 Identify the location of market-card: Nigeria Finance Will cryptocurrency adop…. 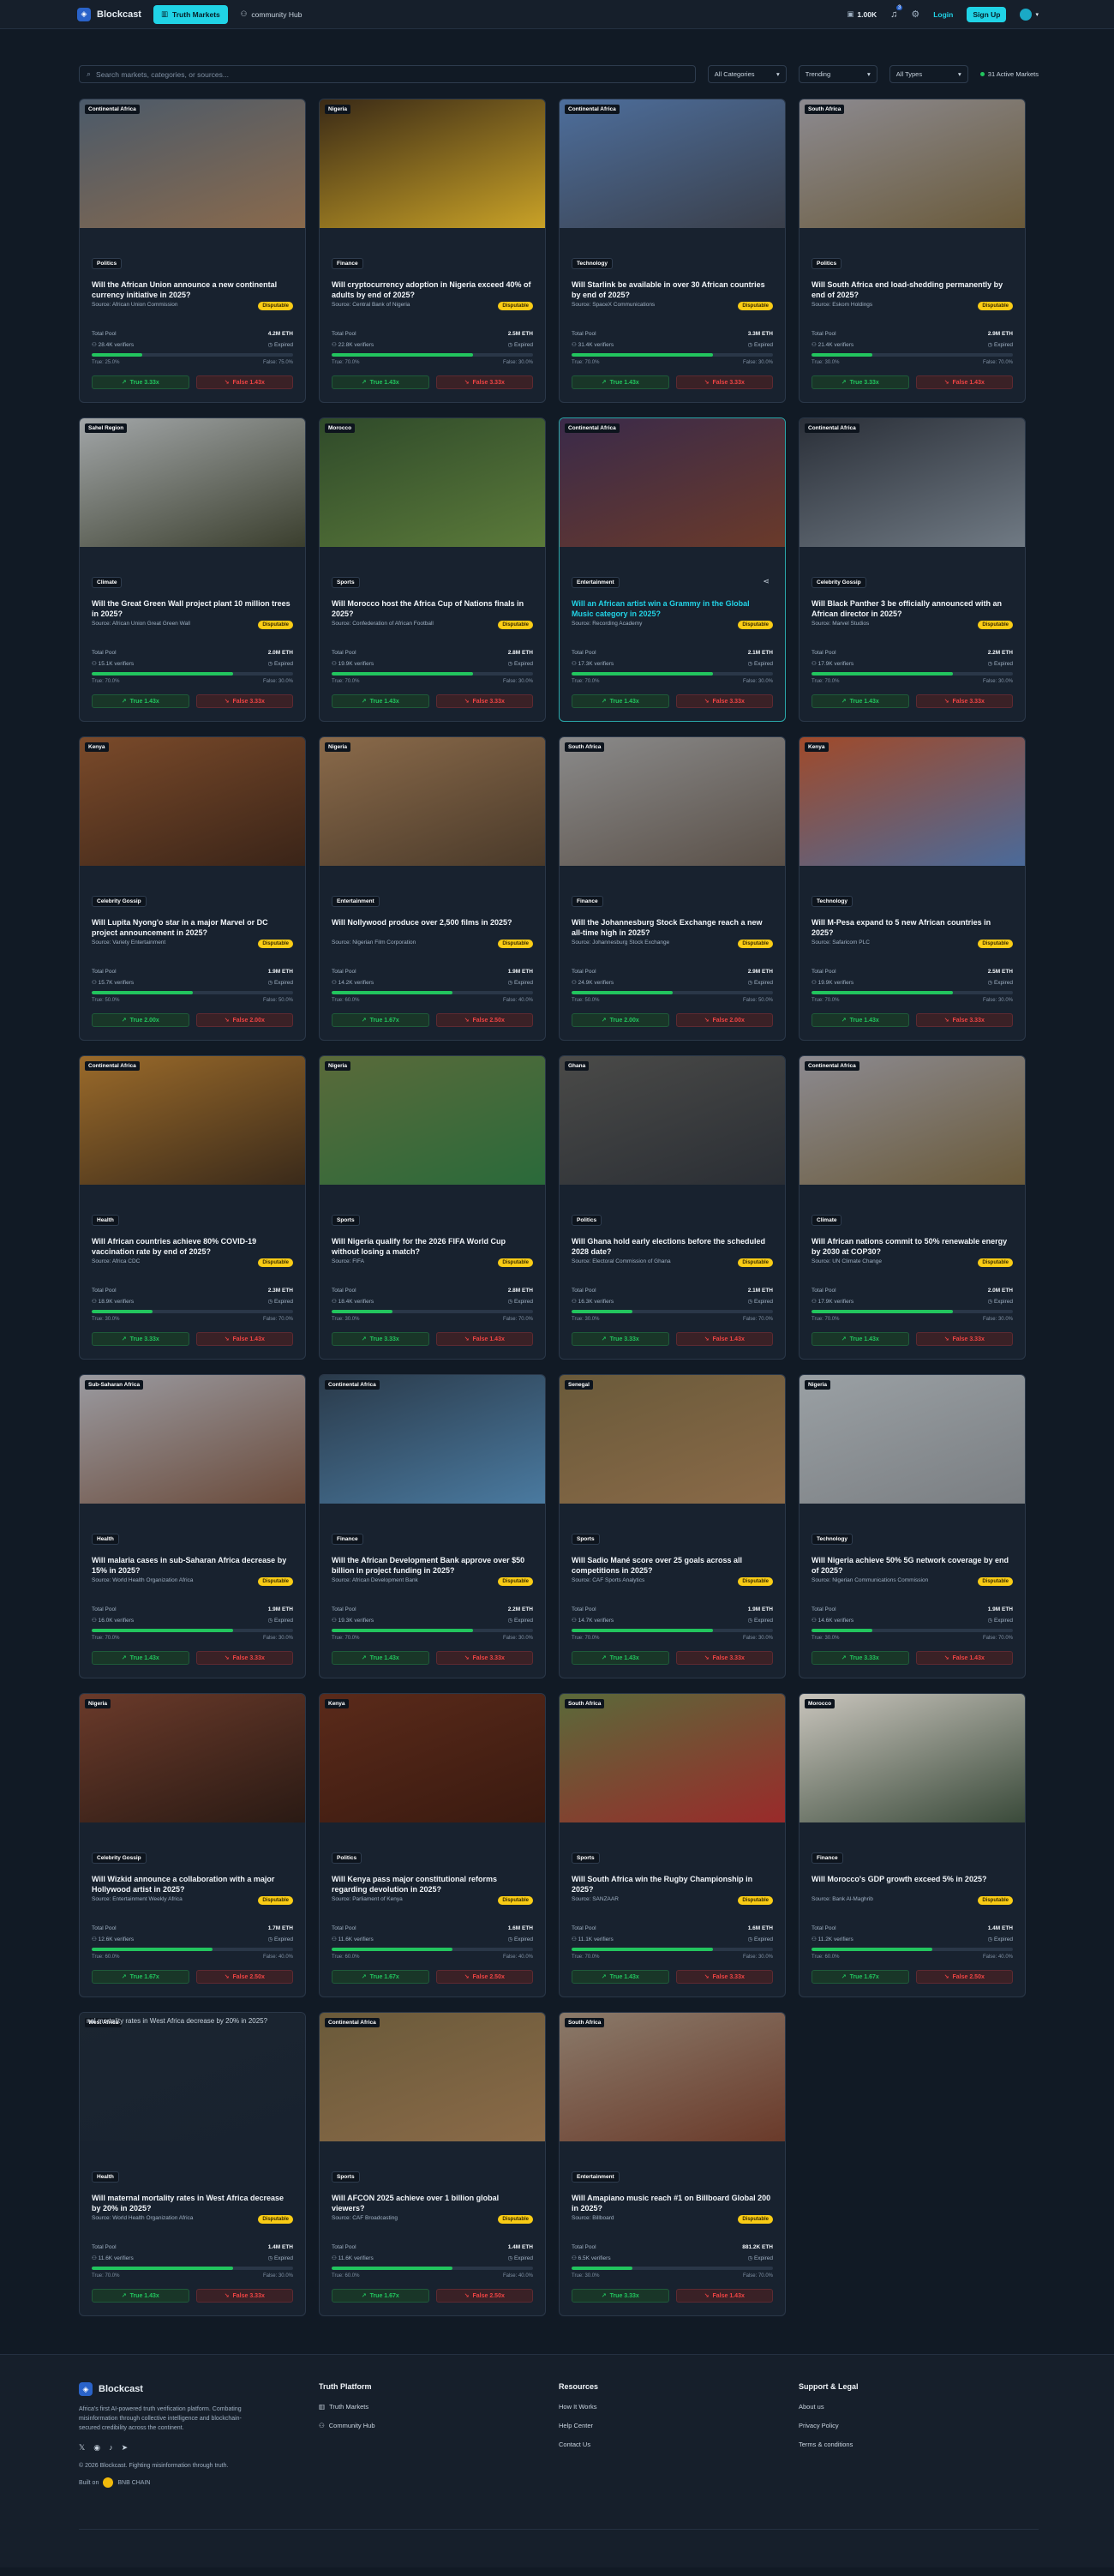
(433, 251).